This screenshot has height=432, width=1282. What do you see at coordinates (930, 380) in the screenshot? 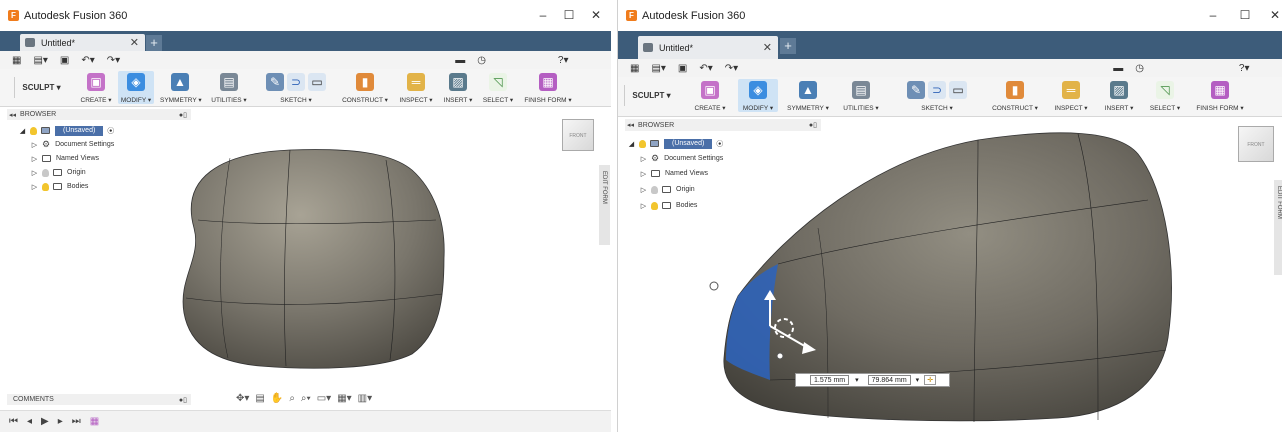
I see `snap-icon: ✛` at bounding box center [930, 380].